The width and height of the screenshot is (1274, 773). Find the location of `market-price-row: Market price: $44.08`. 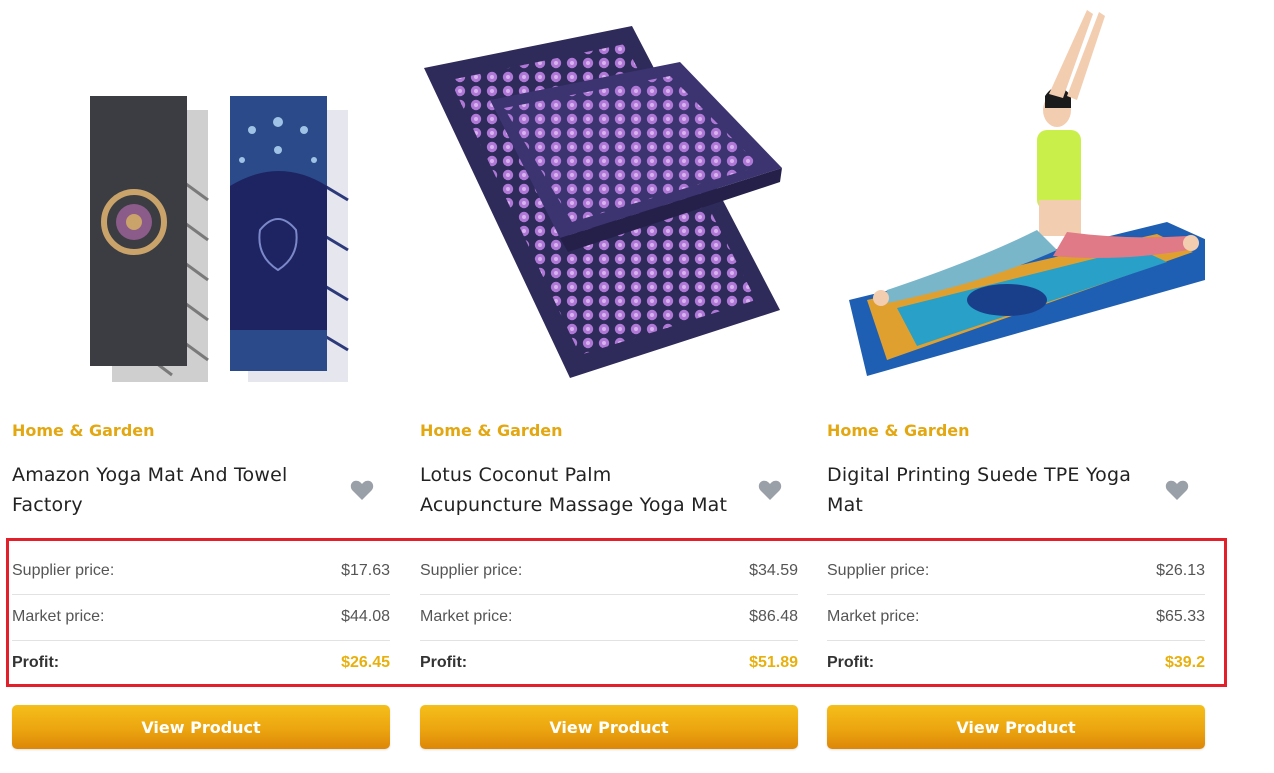

market-price-row: Market price: $44.08 is located at coordinates (201, 617).